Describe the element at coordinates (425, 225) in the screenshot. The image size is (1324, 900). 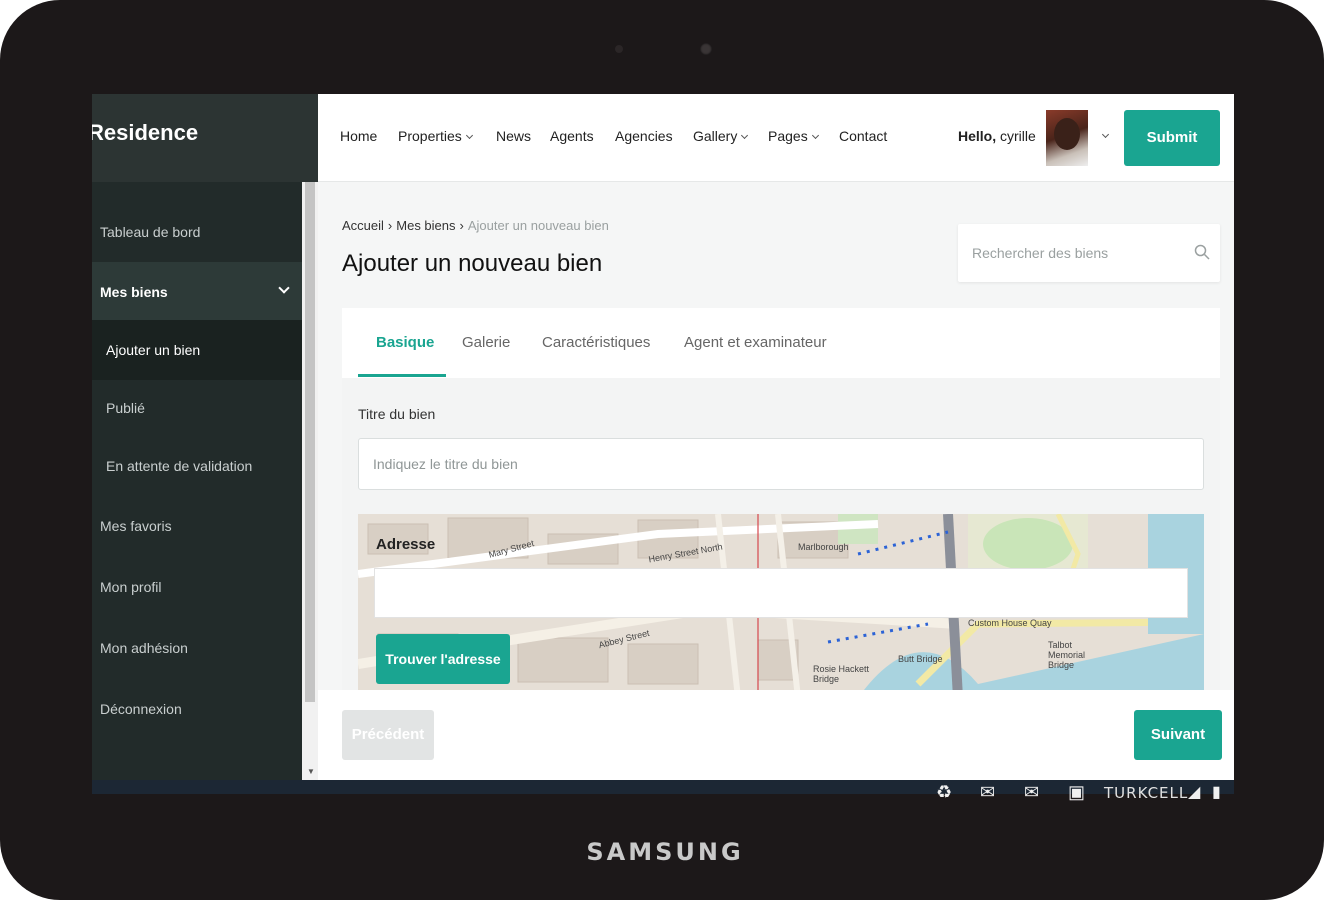
I see `breadcrumb-section: Mes biens` at that location.